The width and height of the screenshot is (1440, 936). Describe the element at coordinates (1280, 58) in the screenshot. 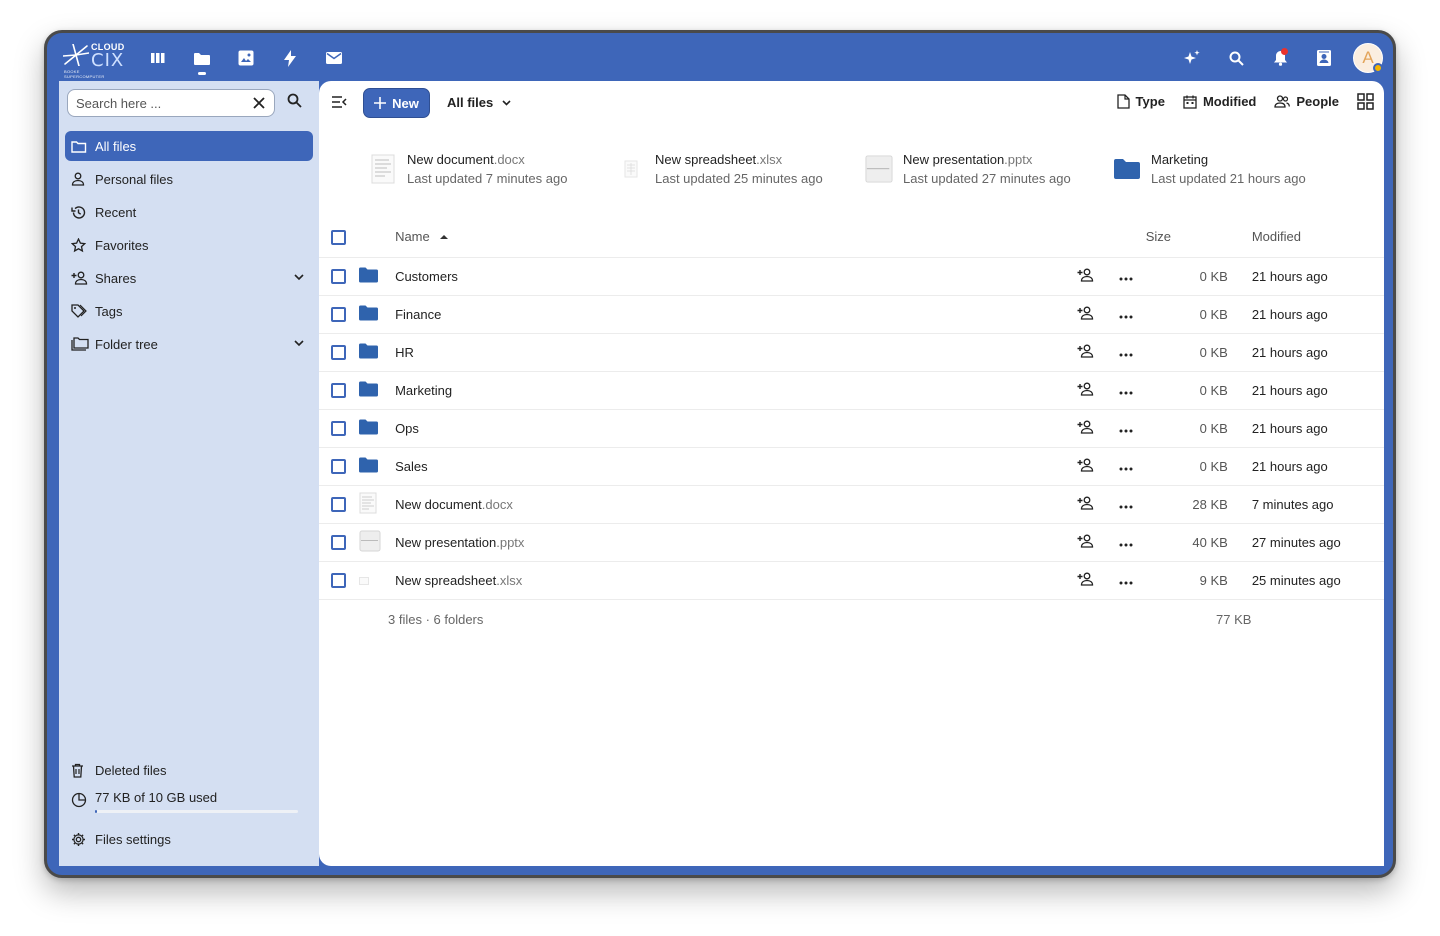

I see `notifications-button` at that location.